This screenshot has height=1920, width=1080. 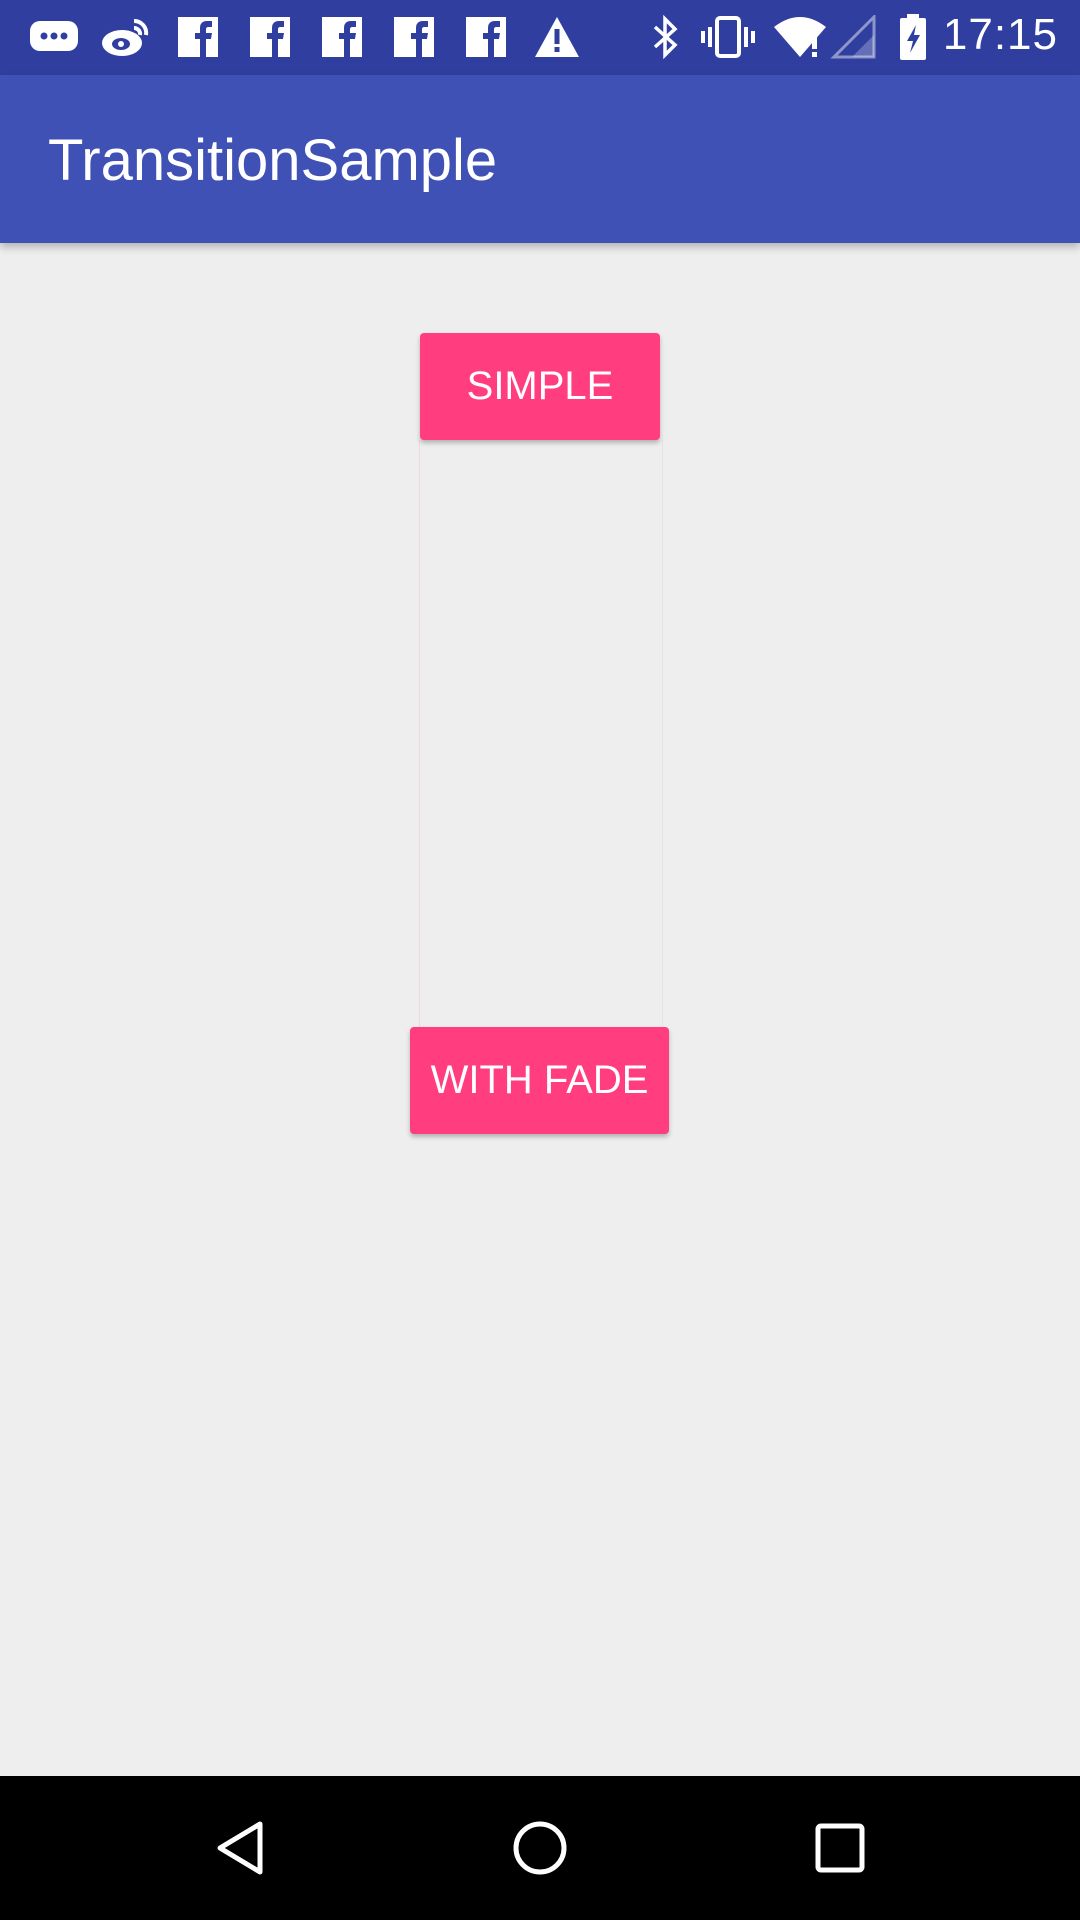 I want to click on warning-icon, so click(x=557, y=37).